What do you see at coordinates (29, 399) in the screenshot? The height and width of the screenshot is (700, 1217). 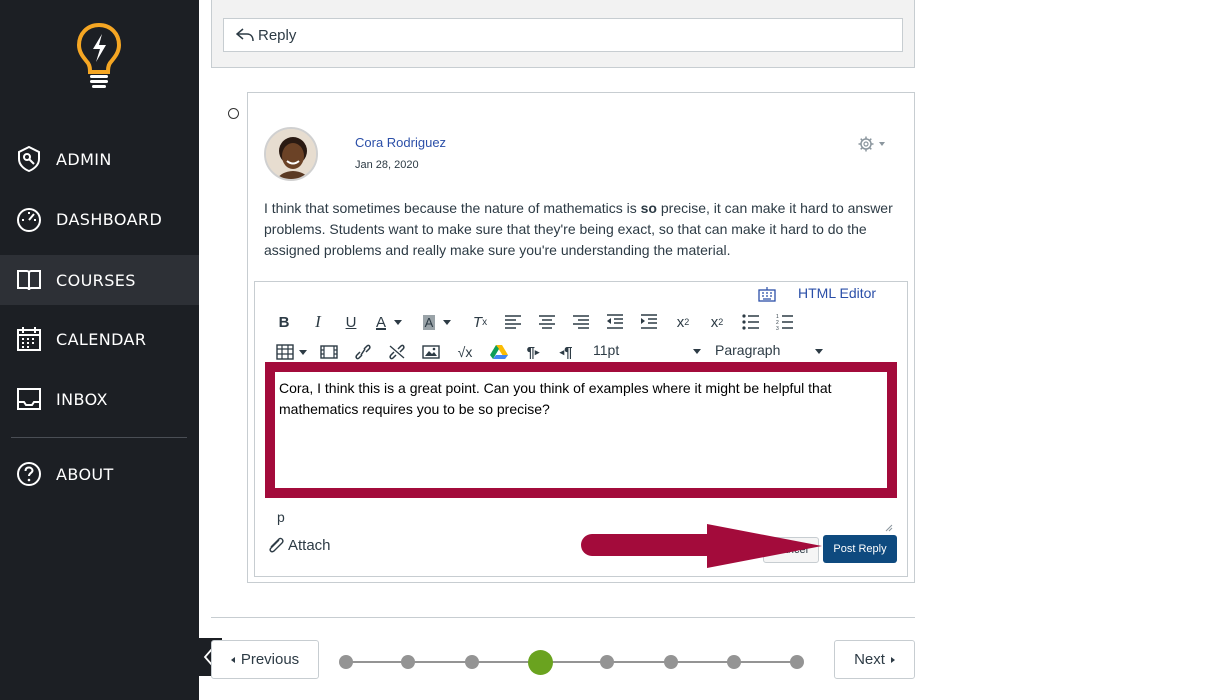 I see `inbox-icon` at bounding box center [29, 399].